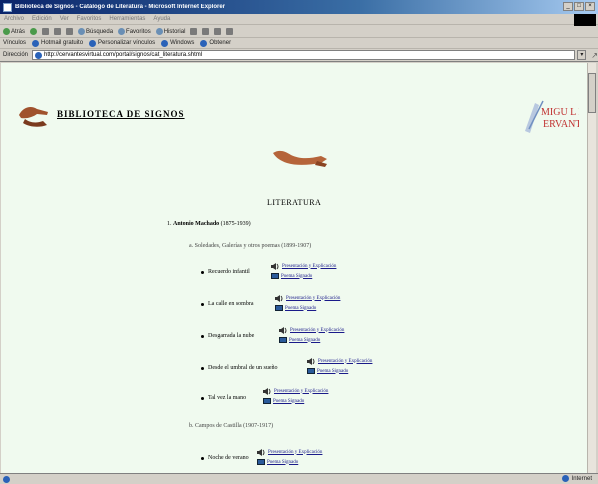 This screenshot has height=484, width=598. I want to click on menu-item-herramientas: Herramientas, so click(127, 19).